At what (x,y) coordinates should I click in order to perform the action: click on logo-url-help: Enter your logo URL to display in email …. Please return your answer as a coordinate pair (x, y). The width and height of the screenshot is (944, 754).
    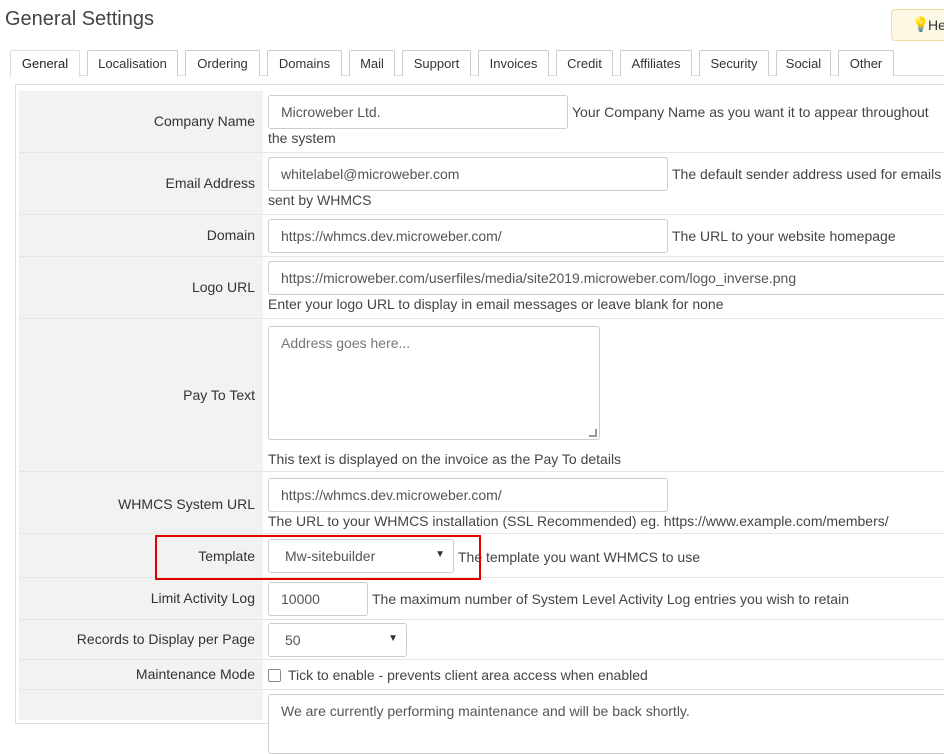
    Looking at the image, I should click on (496, 304).